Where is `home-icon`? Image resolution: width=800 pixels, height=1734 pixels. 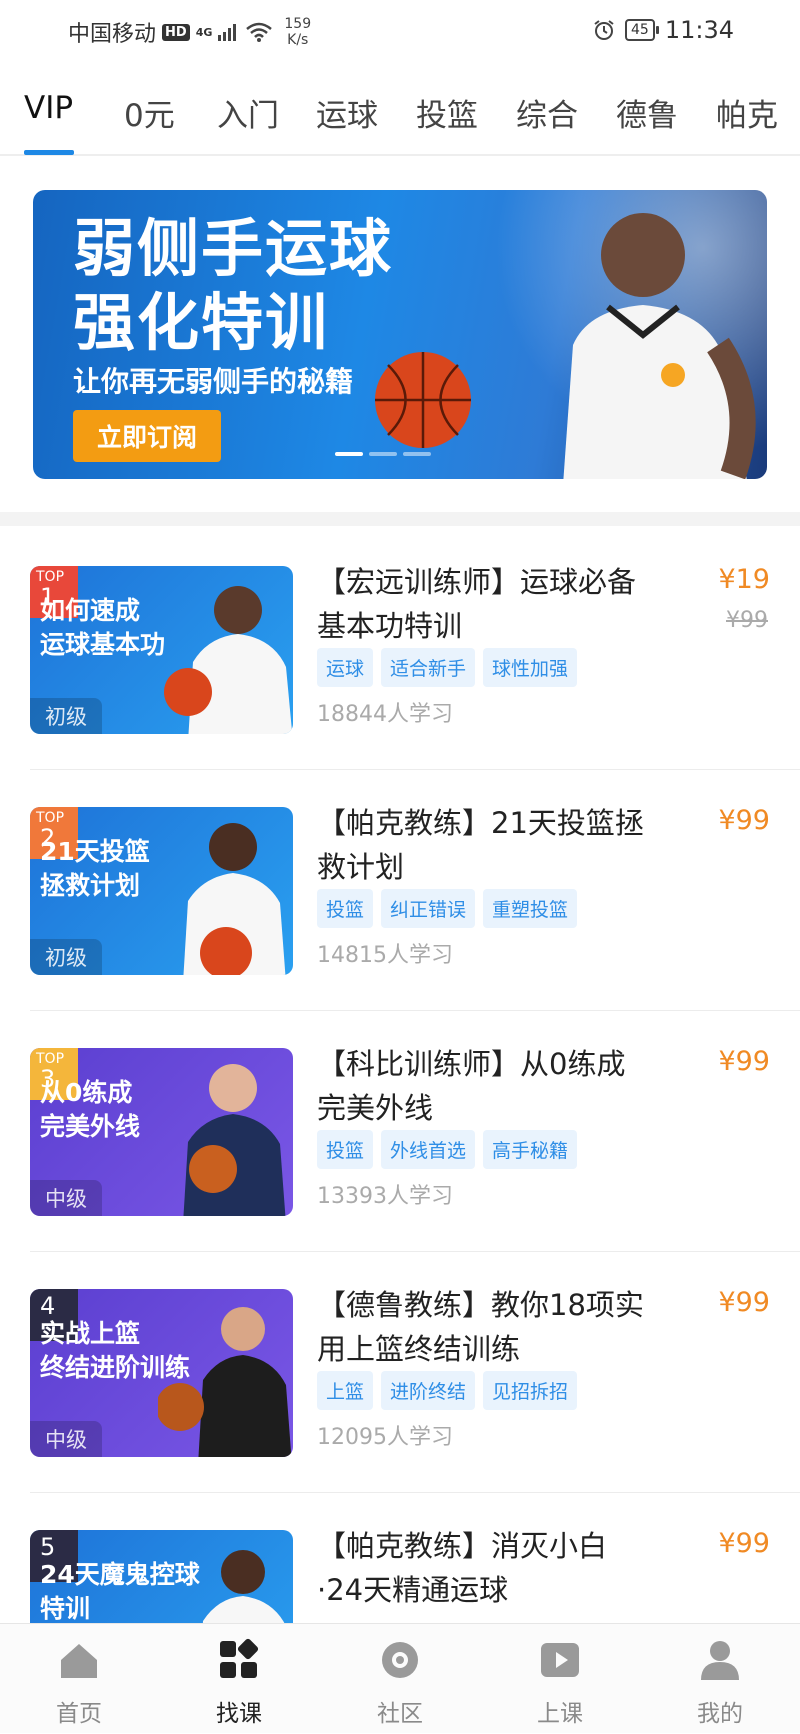 home-icon is located at coordinates (79, 1661).